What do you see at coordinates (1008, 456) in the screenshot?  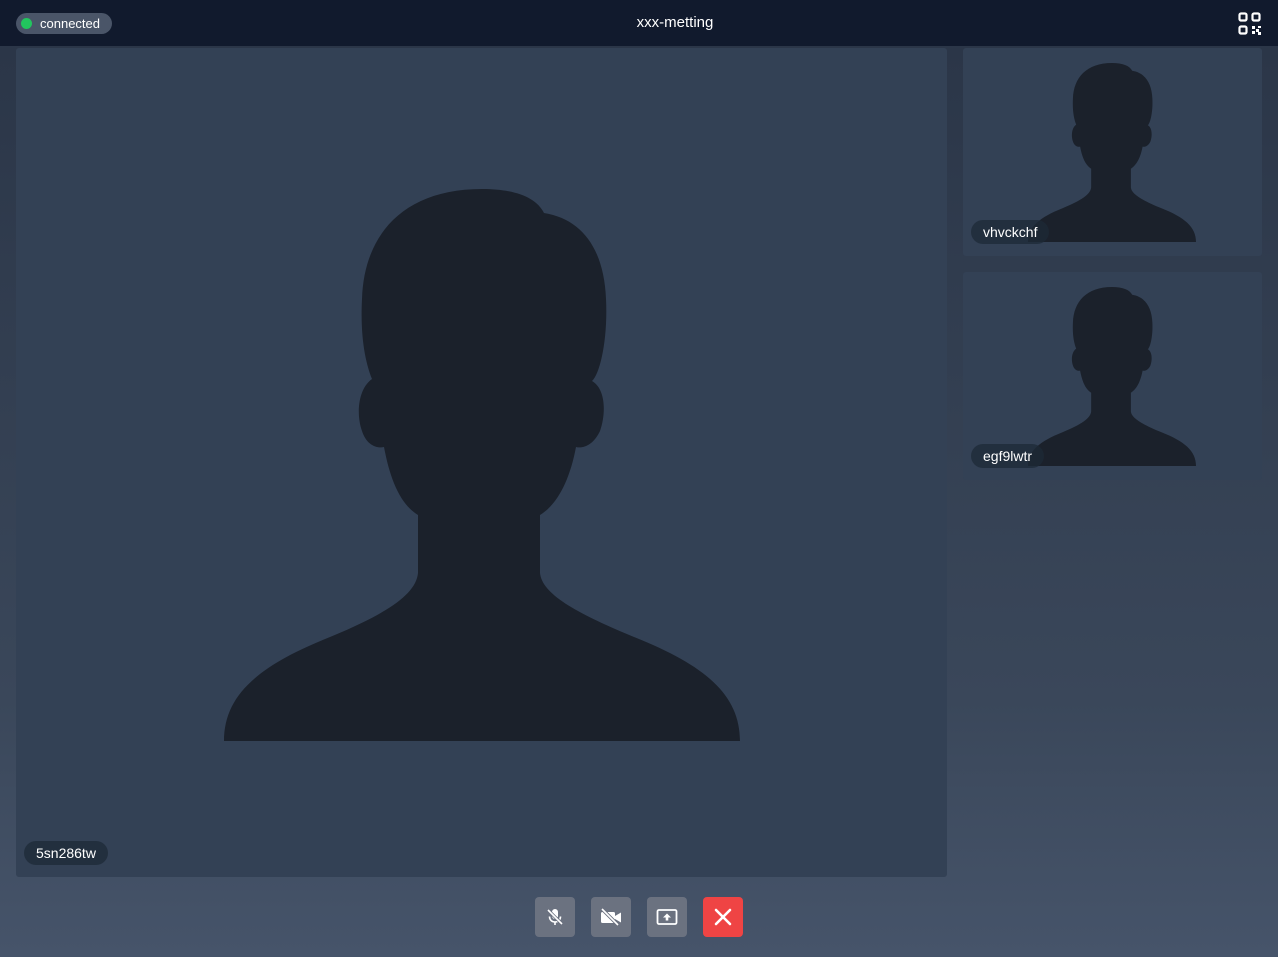 I see `participant-name-tag: egf9lwtr` at bounding box center [1008, 456].